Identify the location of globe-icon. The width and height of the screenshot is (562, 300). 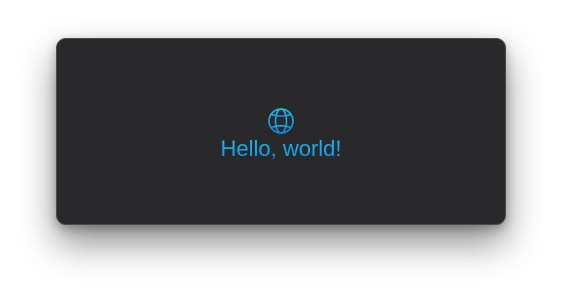
(281, 121).